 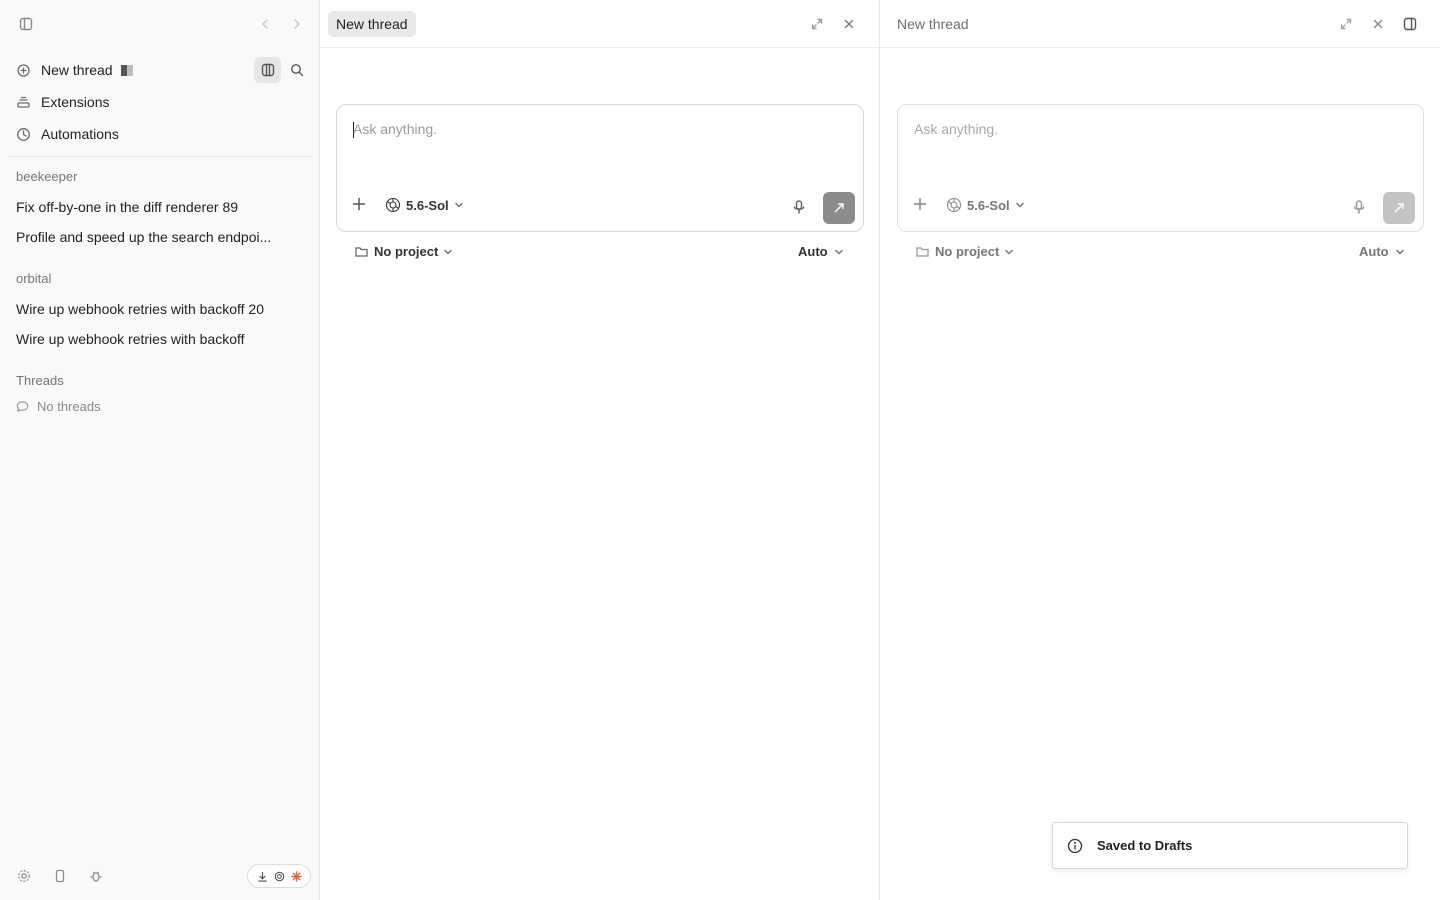 I want to click on sidebar-item-automations: Automations, so click(x=160, y=134).